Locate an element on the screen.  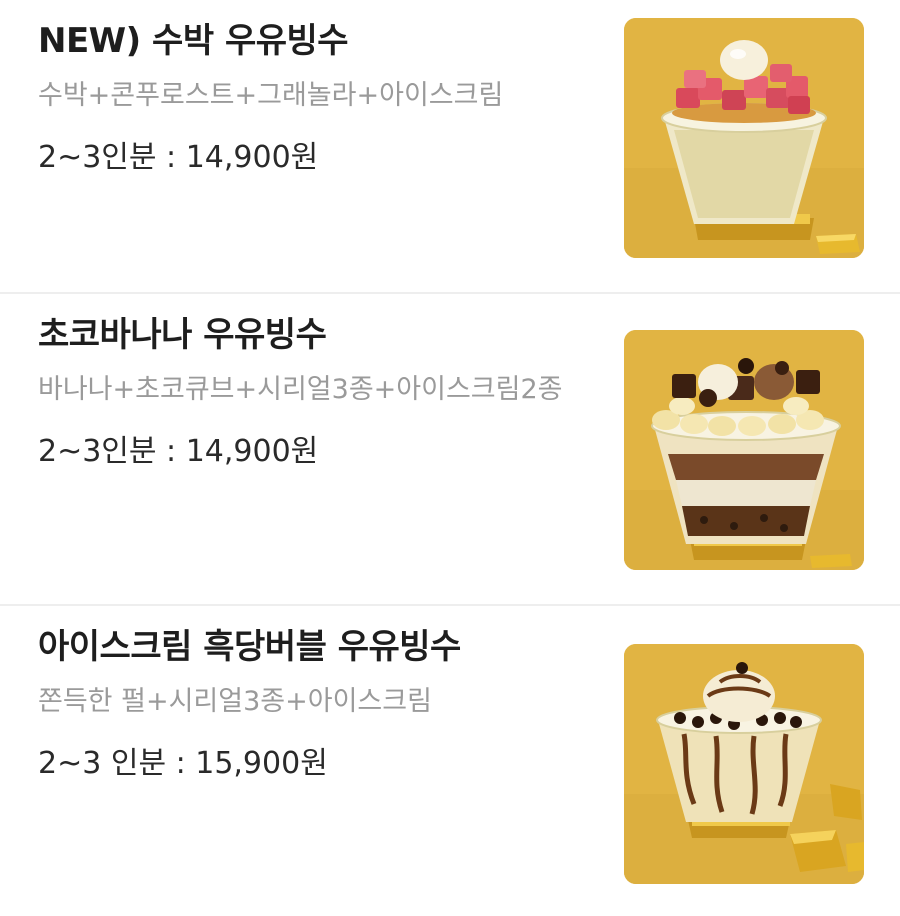
menu-item-price: 2~3 인분 : 15,900원 is located at coordinates (183, 763).